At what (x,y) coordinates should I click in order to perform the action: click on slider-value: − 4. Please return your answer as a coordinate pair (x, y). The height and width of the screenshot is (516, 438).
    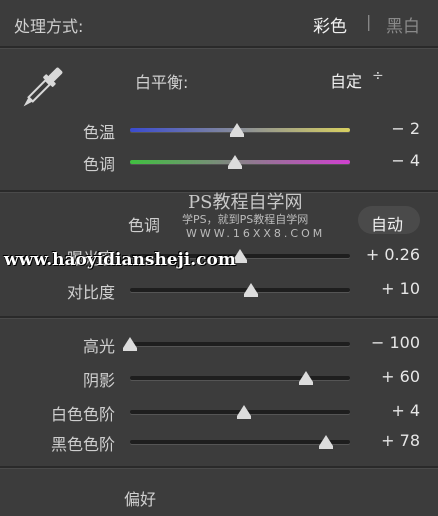
    Looking at the image, I should click on (380, 160).